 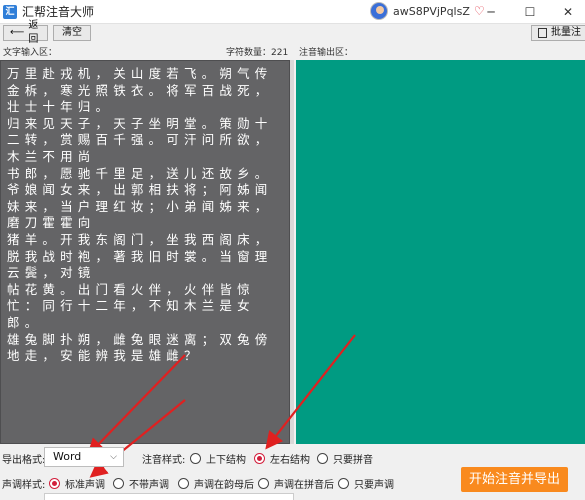 What do you see at coordinates (542, 33) in the screenshot?
I see `document-icon` at bounding box center [542, 33].